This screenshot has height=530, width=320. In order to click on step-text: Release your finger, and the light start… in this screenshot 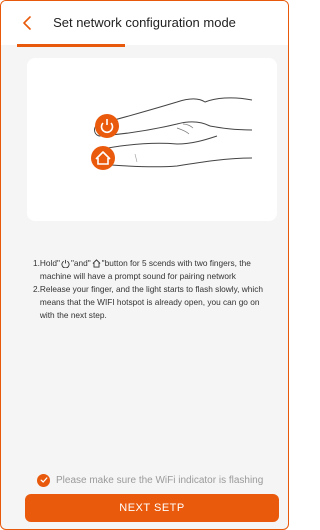, I will do `click(151, 302)`.